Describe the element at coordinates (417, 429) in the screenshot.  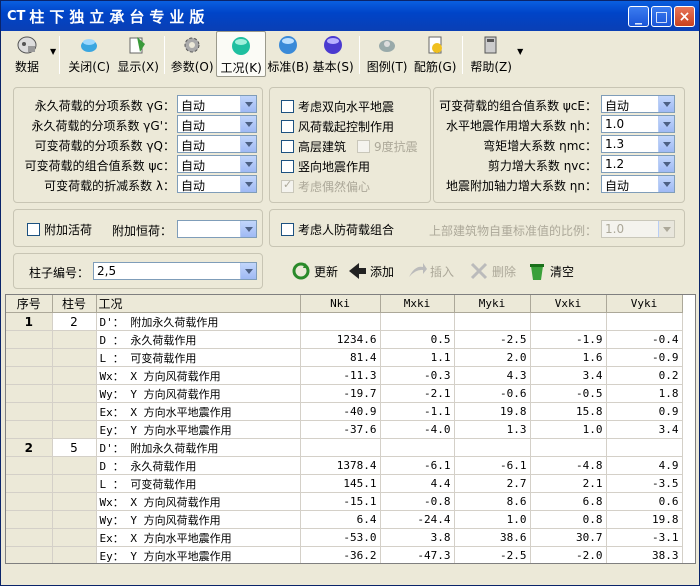
I see `value-cell: -4.0` at that location.